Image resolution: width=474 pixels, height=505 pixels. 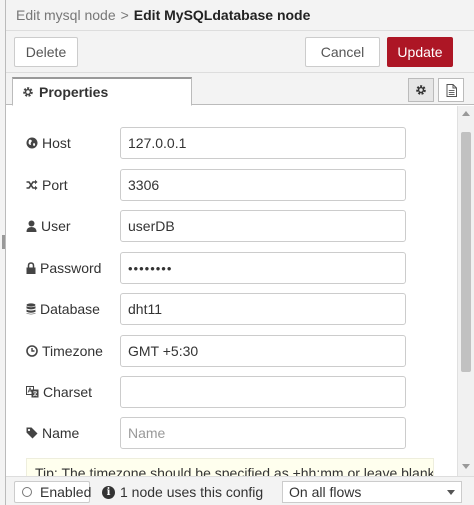 What do you see at coordinates (32, 392) in the screenshot?
I see `language-icon` at bounding box center [32, 392].